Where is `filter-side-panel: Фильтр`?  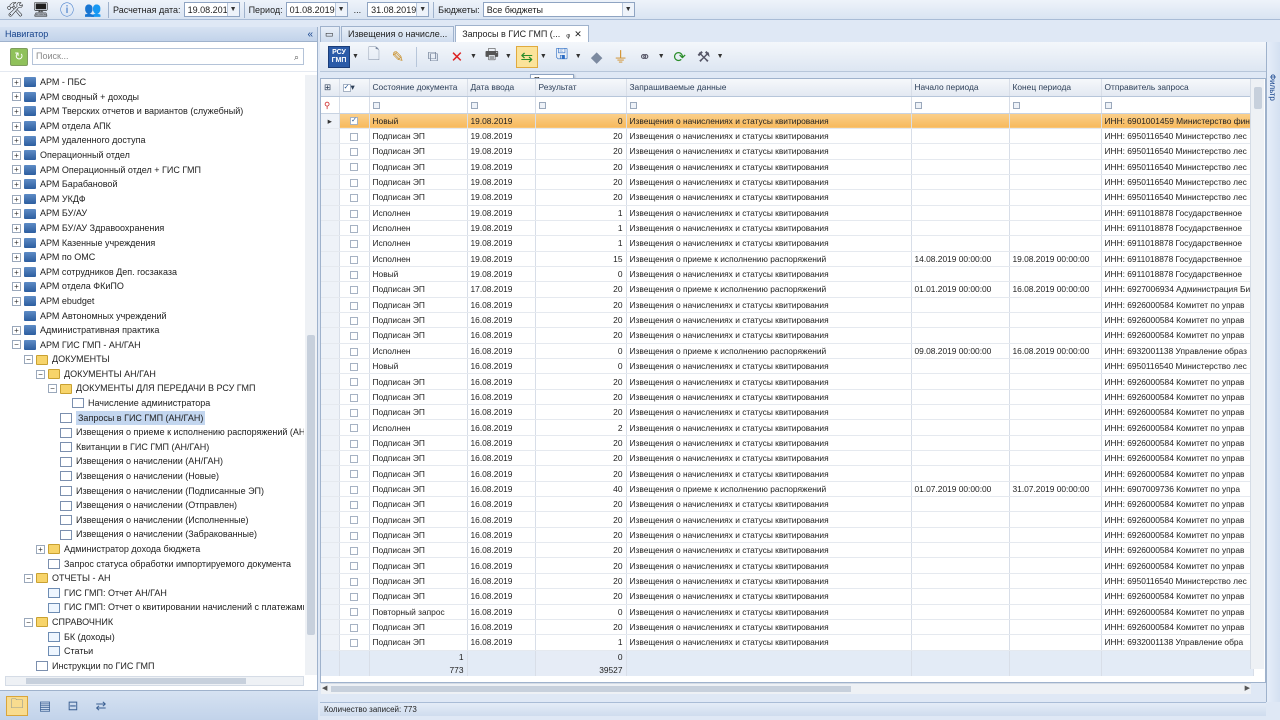 filter-side-panel: Фильтр is located at coordinates (1273, 372).